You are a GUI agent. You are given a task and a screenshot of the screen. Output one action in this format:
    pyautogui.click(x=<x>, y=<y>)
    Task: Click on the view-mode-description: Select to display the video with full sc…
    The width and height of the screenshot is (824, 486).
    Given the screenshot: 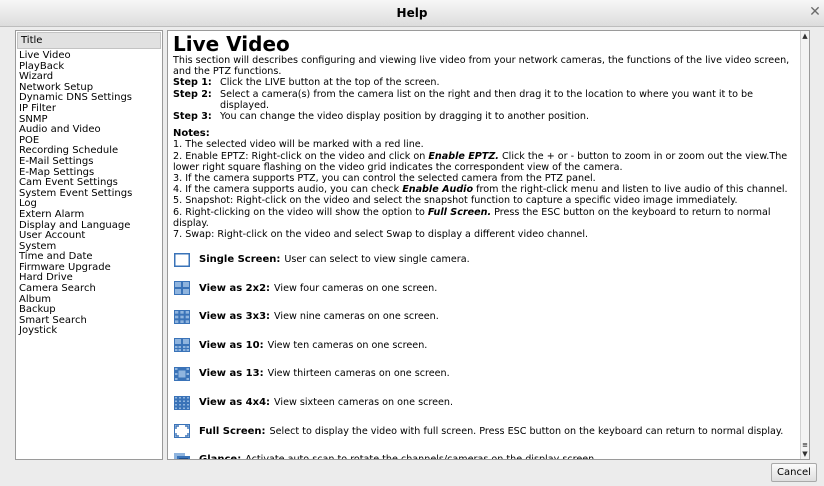 What is the action you would take?
    pyautogui.click(x=526, y=431)
    